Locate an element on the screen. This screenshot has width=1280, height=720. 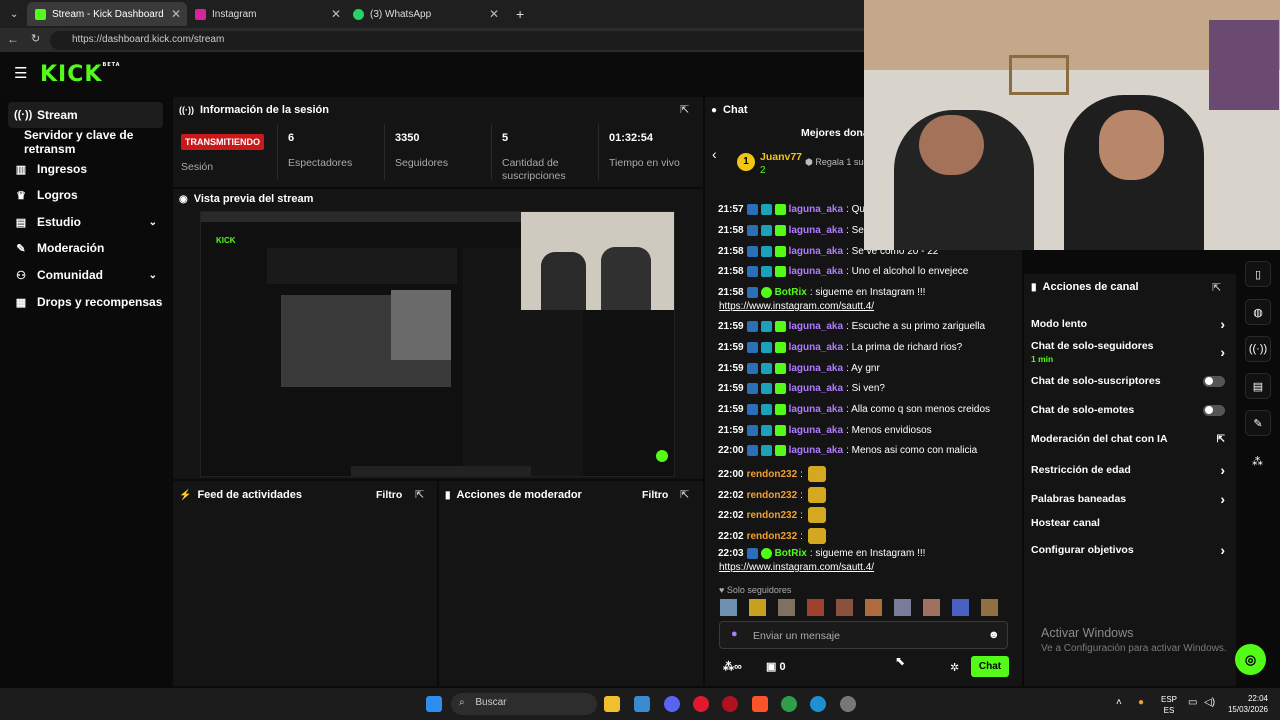
gift-counter: ▣ 0 is located at coordinates (776, 666).